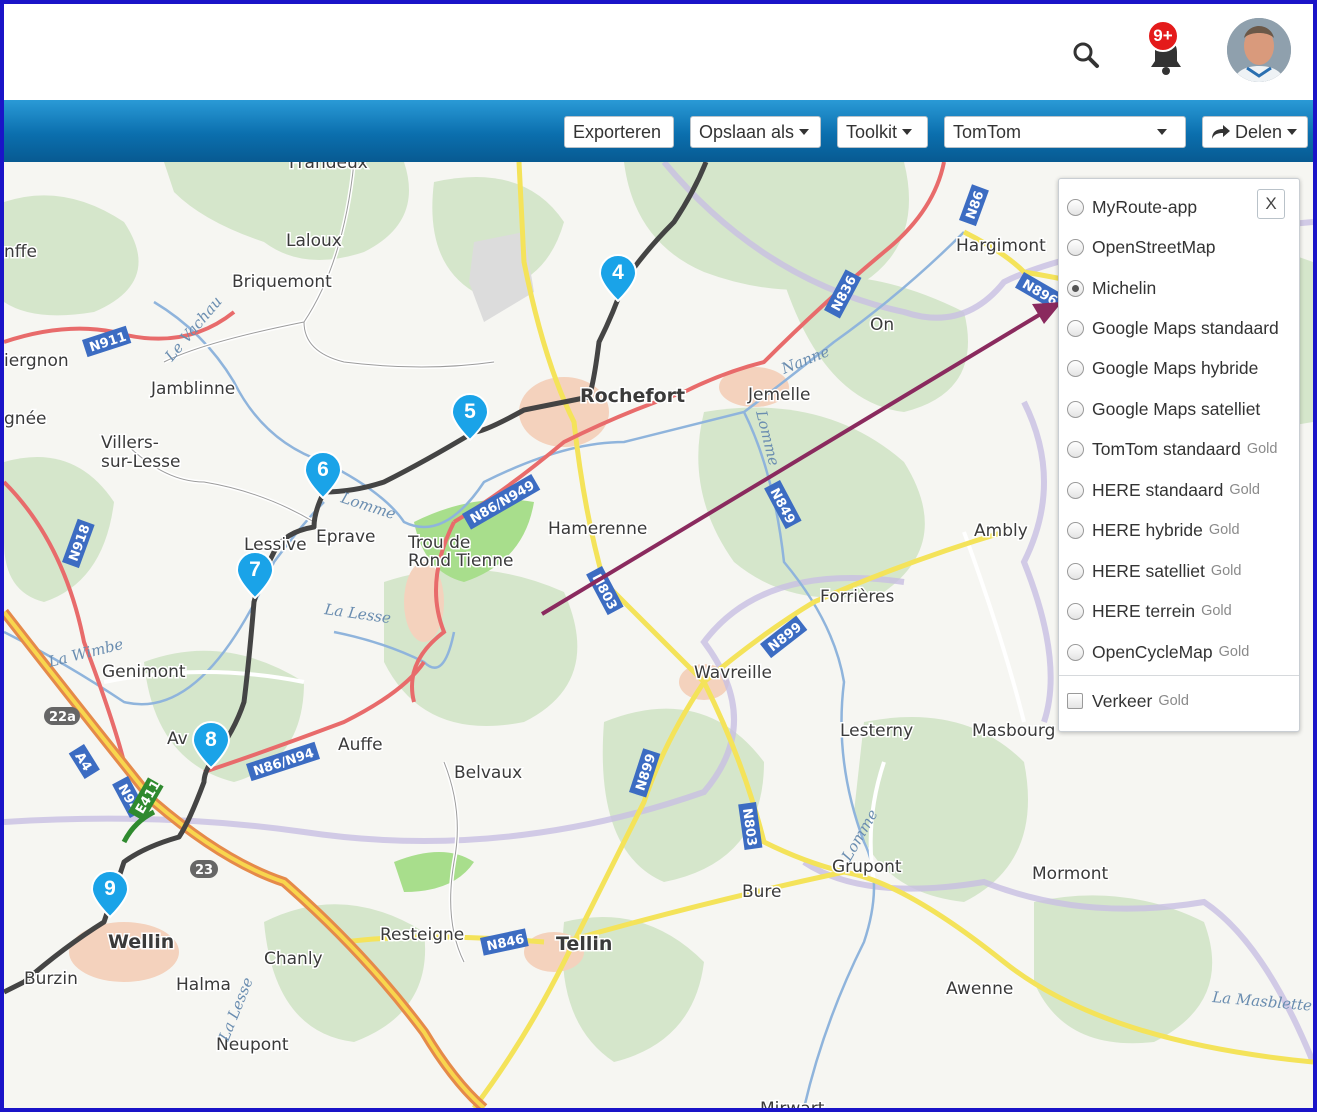 The width and height of the screenshot is (1317, 1112). Describe the element at coordinates (368, 505) in the screenshot. I see `water-label: Lomme` at that location.